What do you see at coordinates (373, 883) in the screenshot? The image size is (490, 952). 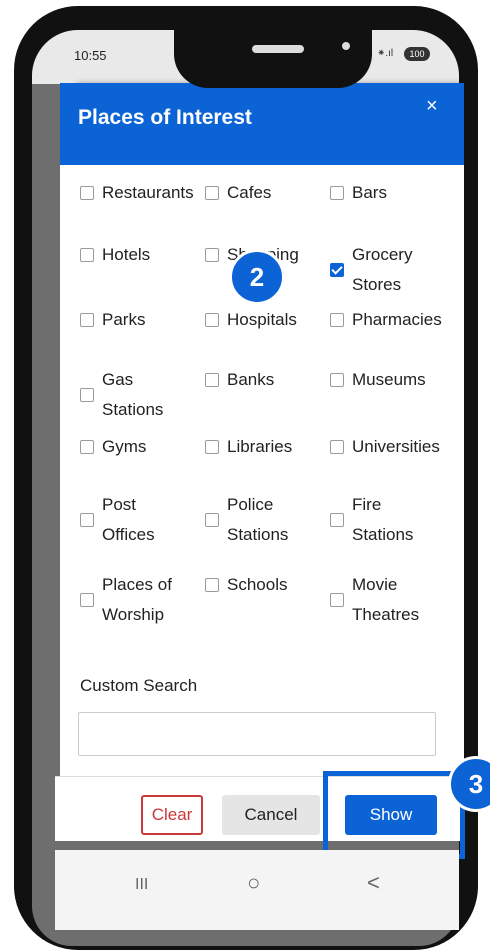 I see `back-icon: <` at bounding box center [373, 883].